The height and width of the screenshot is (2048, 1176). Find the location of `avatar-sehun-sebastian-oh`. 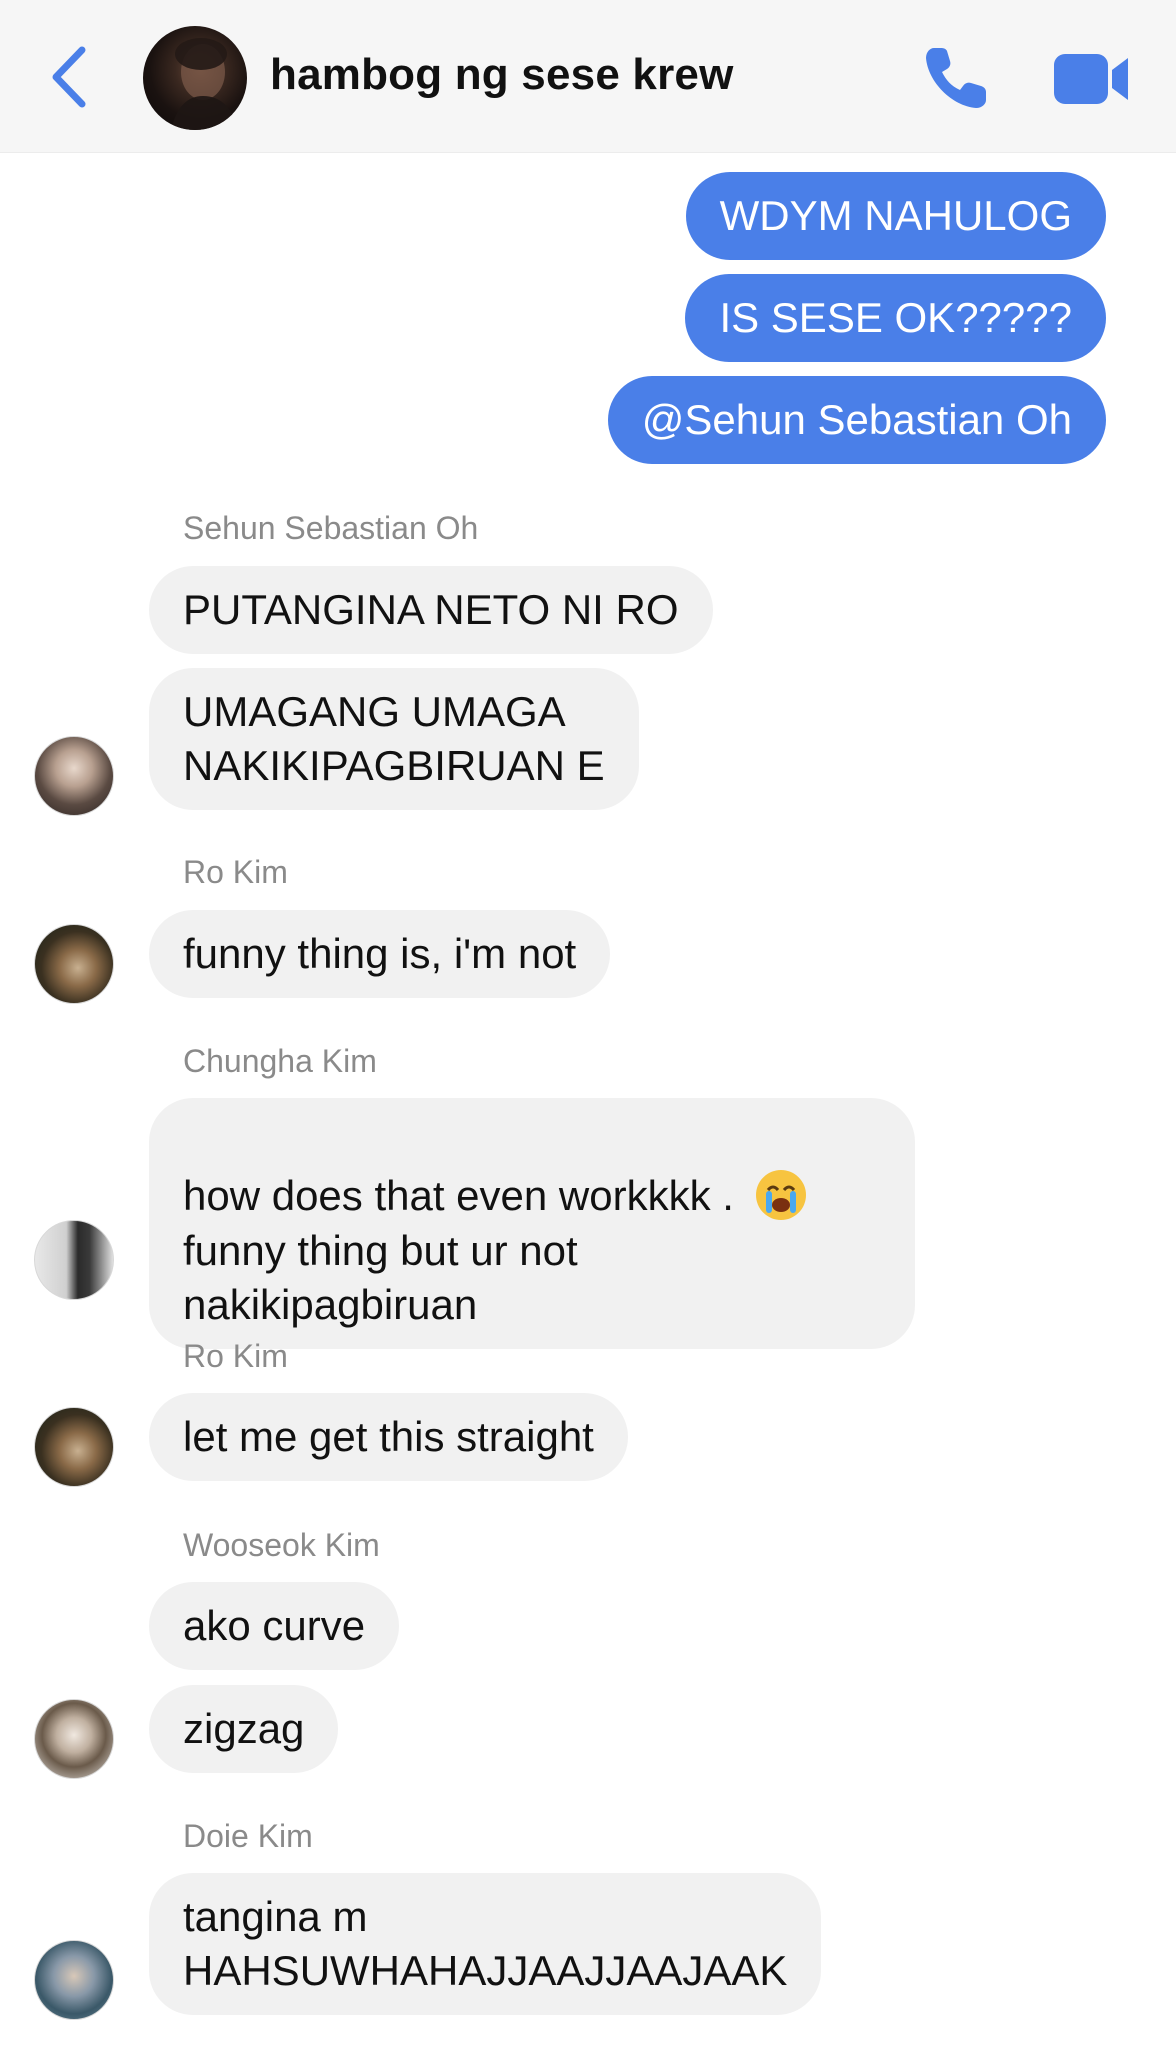

avatar-sehun-sebastian-oh is located at coordinates (74, 776).